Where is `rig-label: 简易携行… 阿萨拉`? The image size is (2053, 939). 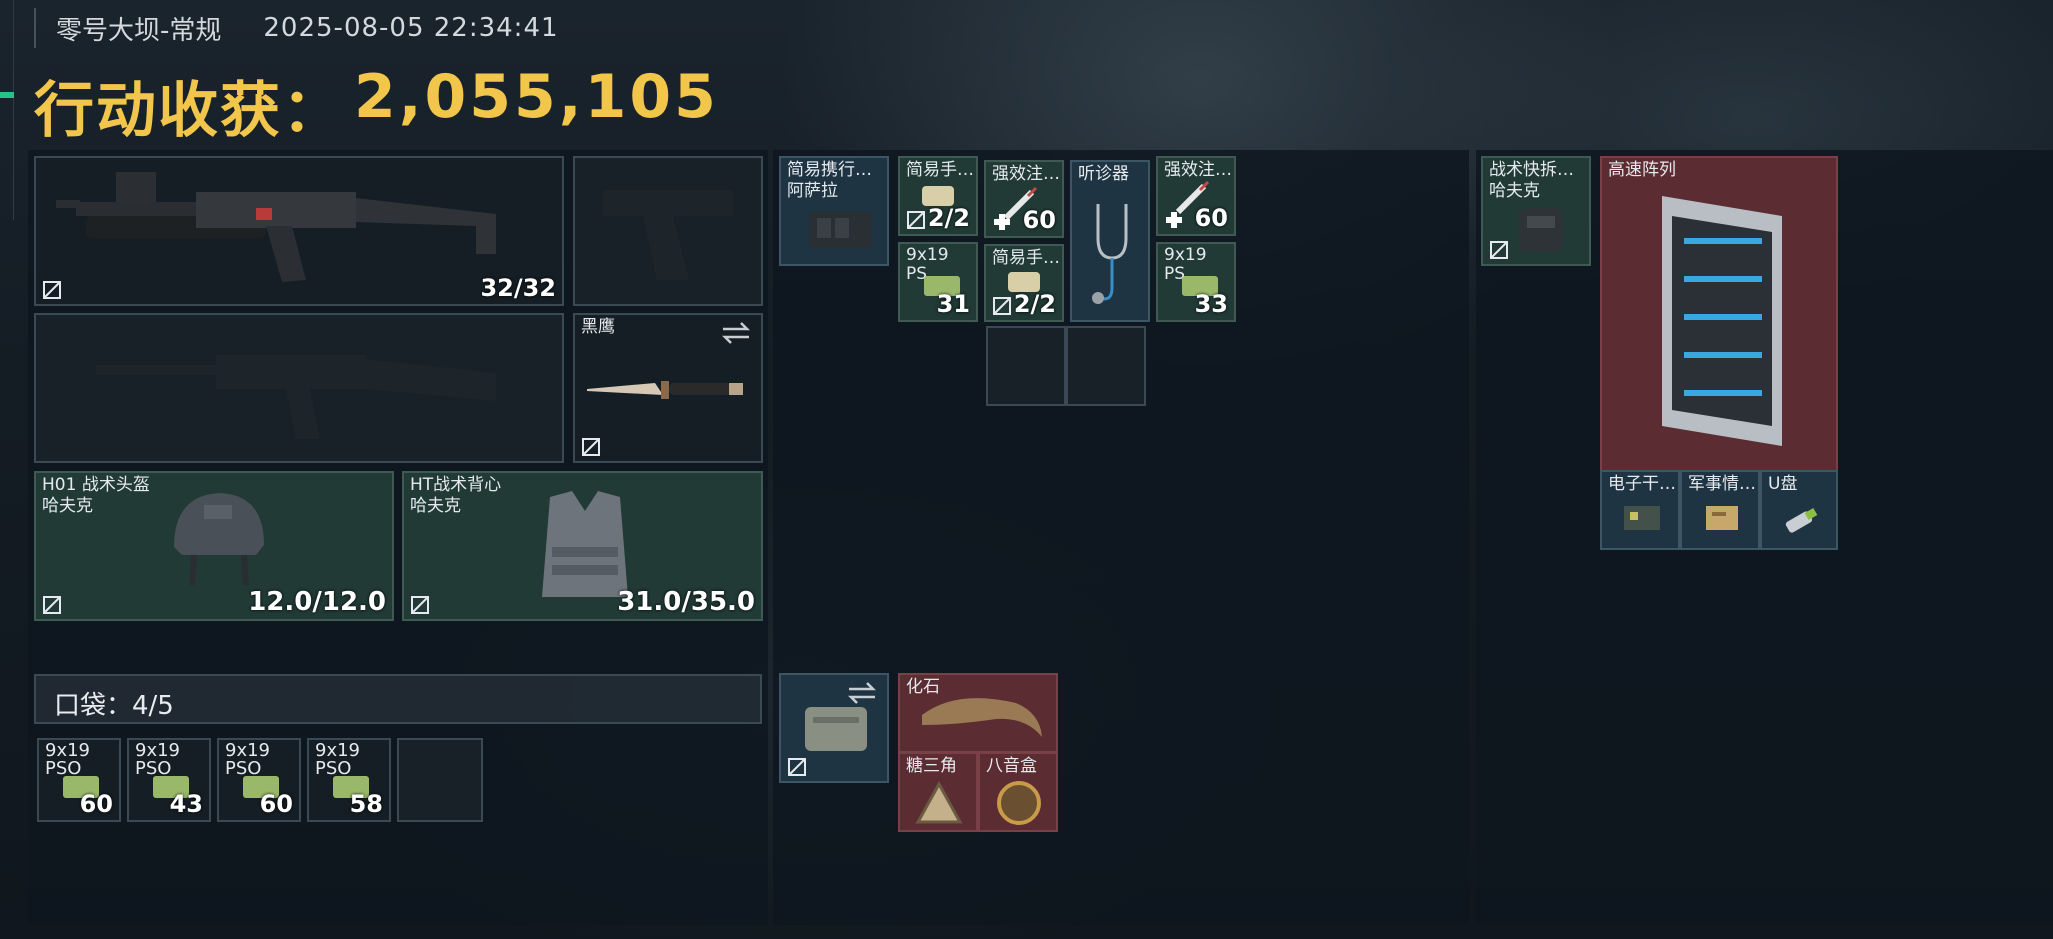 rig-label: 简易携行… 阿萨拉 is located at coordinates (829, 180).